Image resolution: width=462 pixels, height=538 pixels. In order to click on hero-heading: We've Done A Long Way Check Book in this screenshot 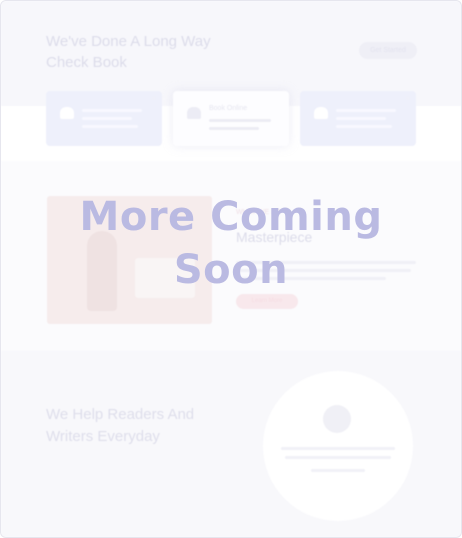, I will do `click(146, 52)`.